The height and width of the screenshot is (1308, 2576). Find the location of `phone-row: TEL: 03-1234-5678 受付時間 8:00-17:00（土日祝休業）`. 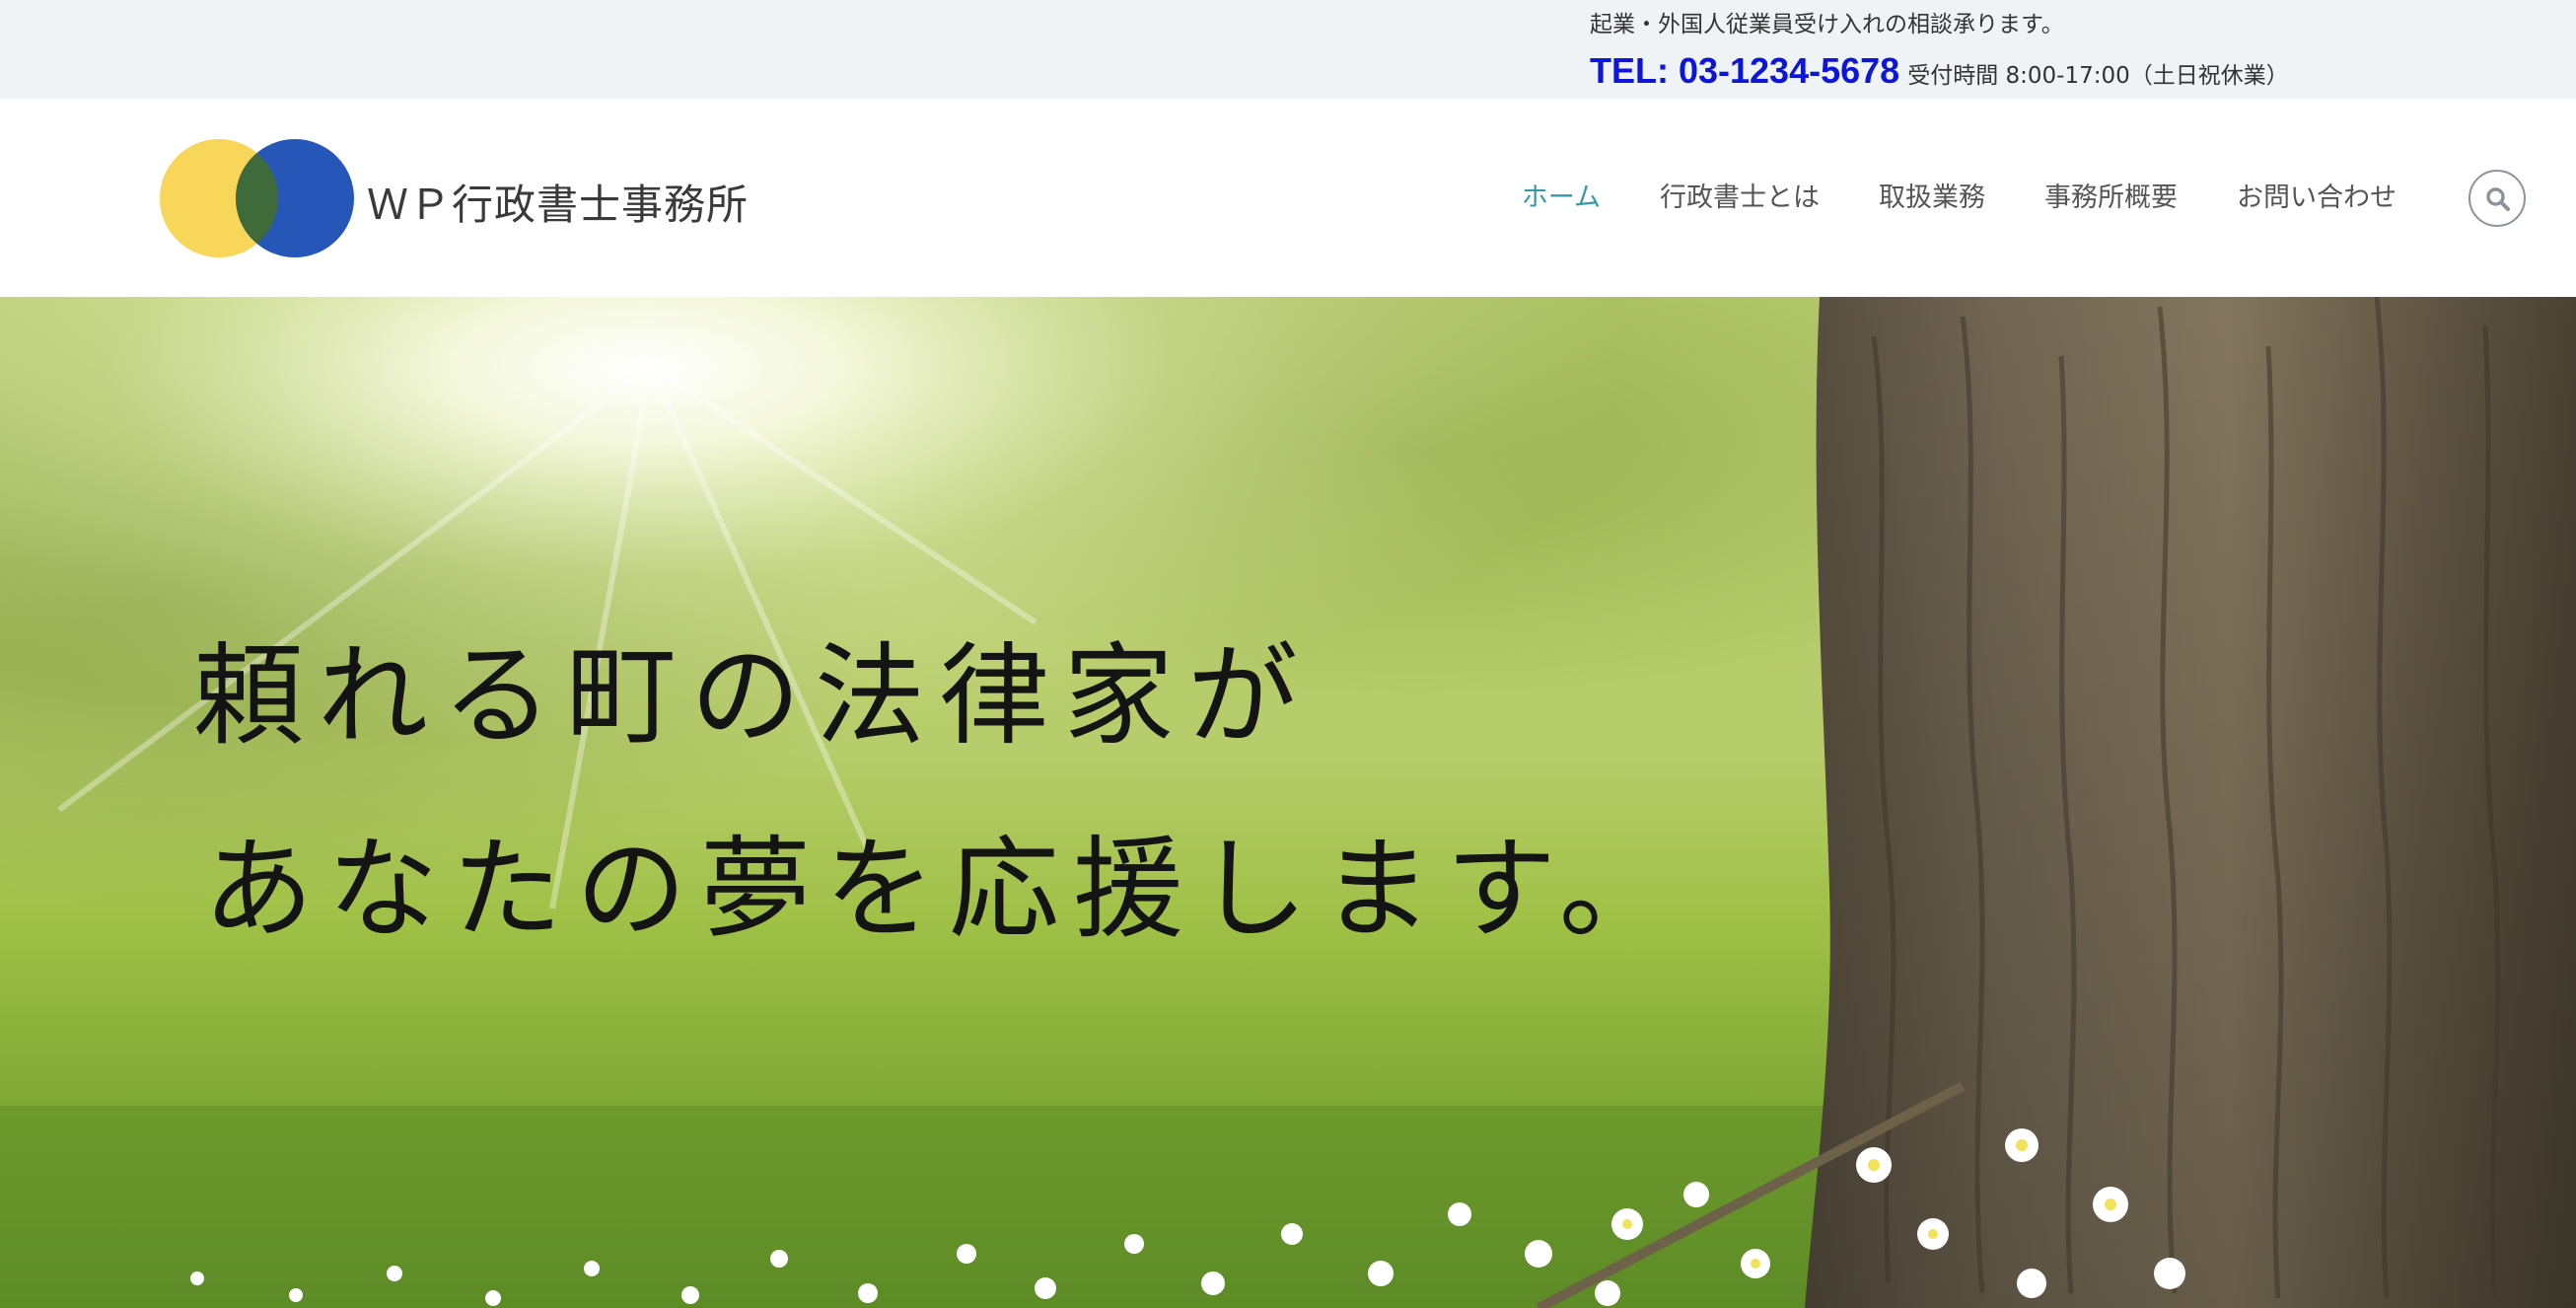

phone-row: TEL: 03-1234-5678 受付時間 8:00-17:00（土日祝休業） is located at coordinates (2063, 74).